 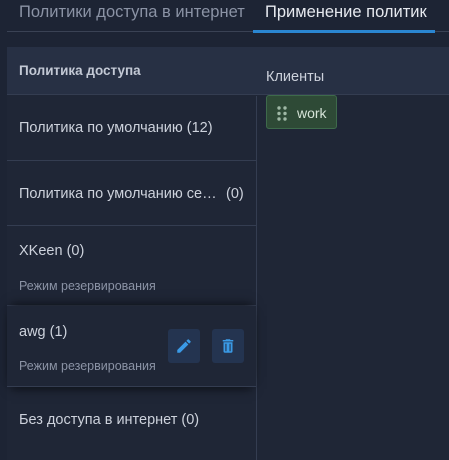 I want to click on clients-label: Клиенты, so click(x=295, y=77).